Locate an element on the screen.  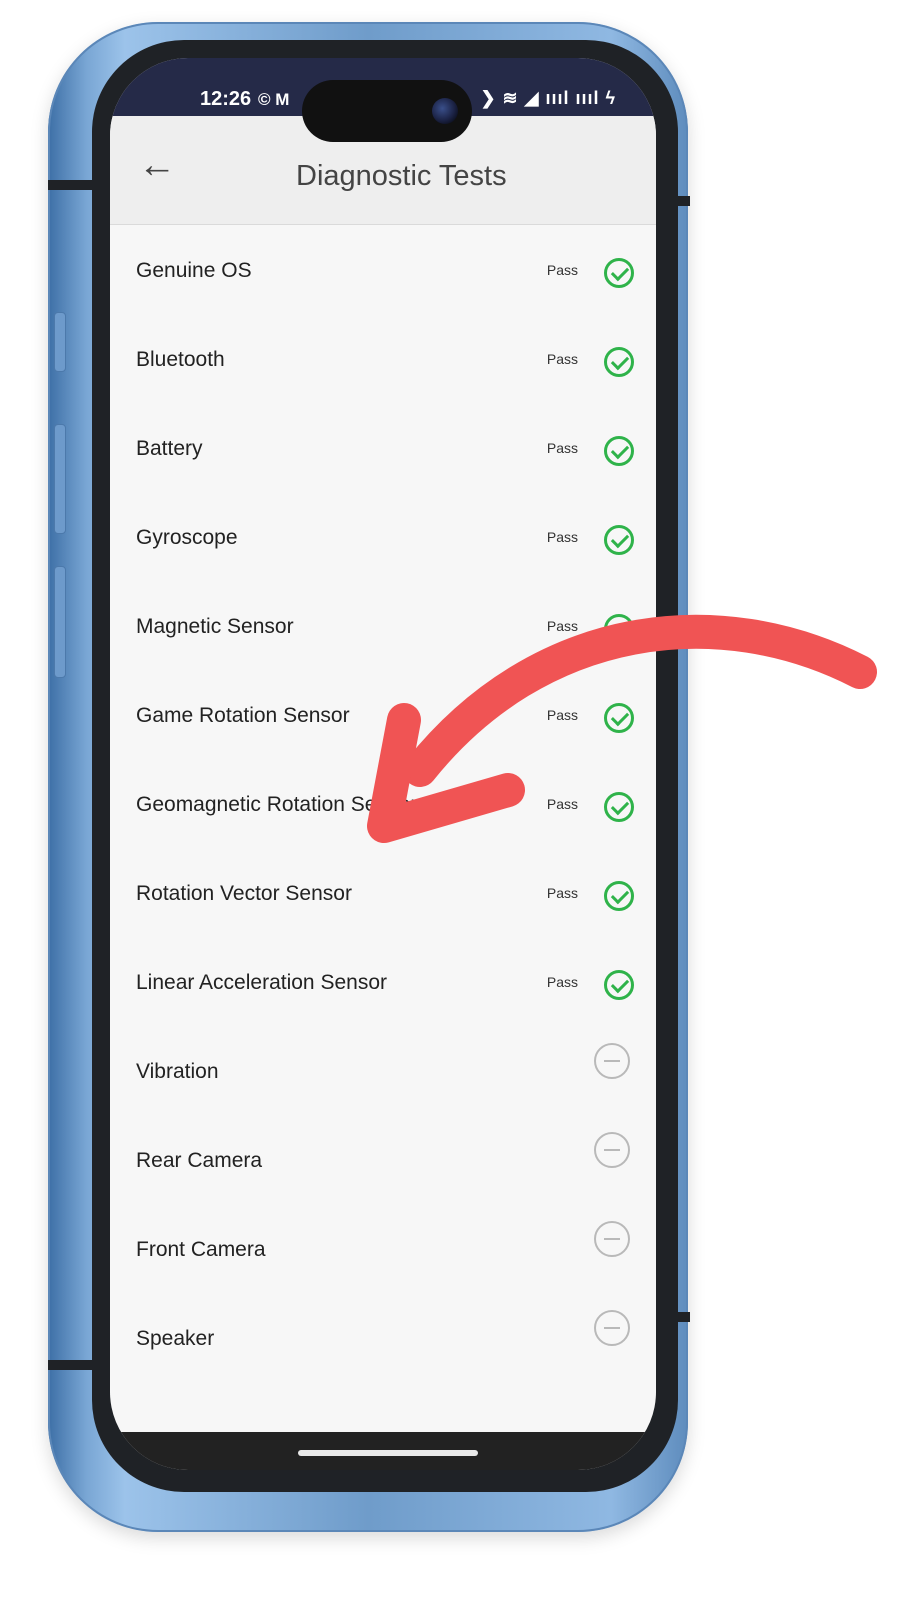
test-row: Geomagnetic Rotation Sensor Pass is located at coordinates (383, 802).